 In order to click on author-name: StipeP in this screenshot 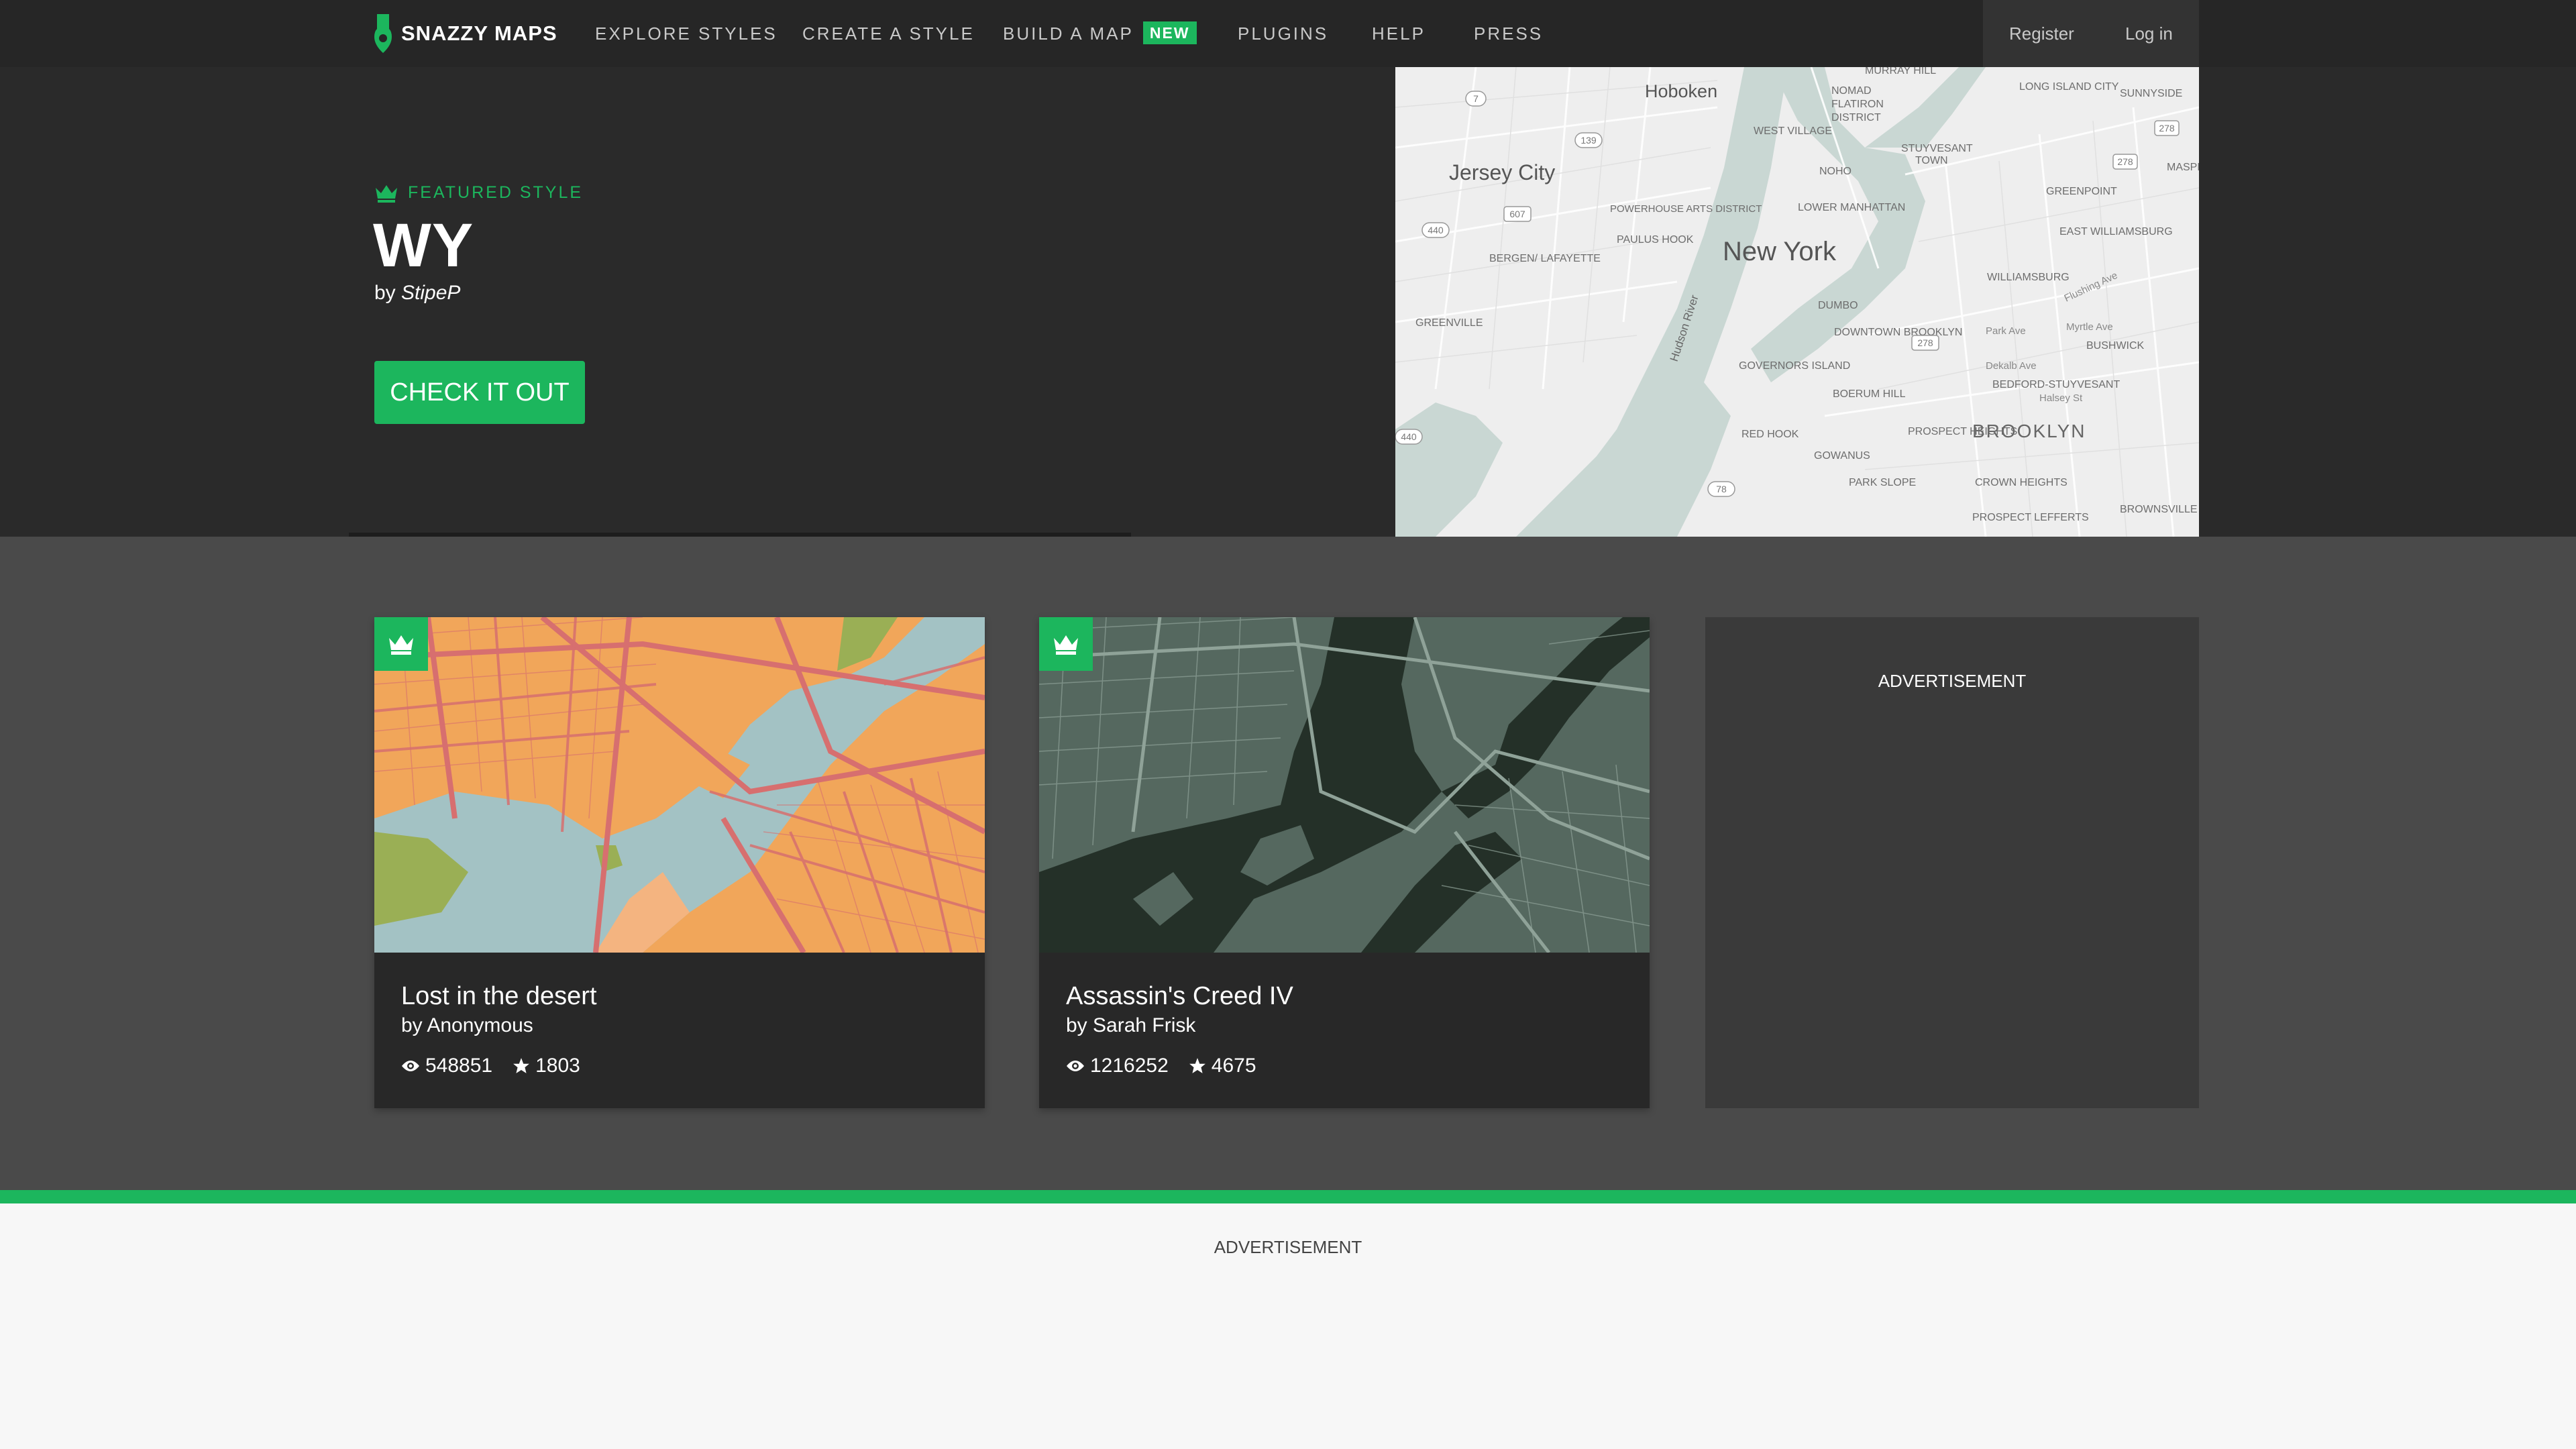, I will do `click(430, 293)`.